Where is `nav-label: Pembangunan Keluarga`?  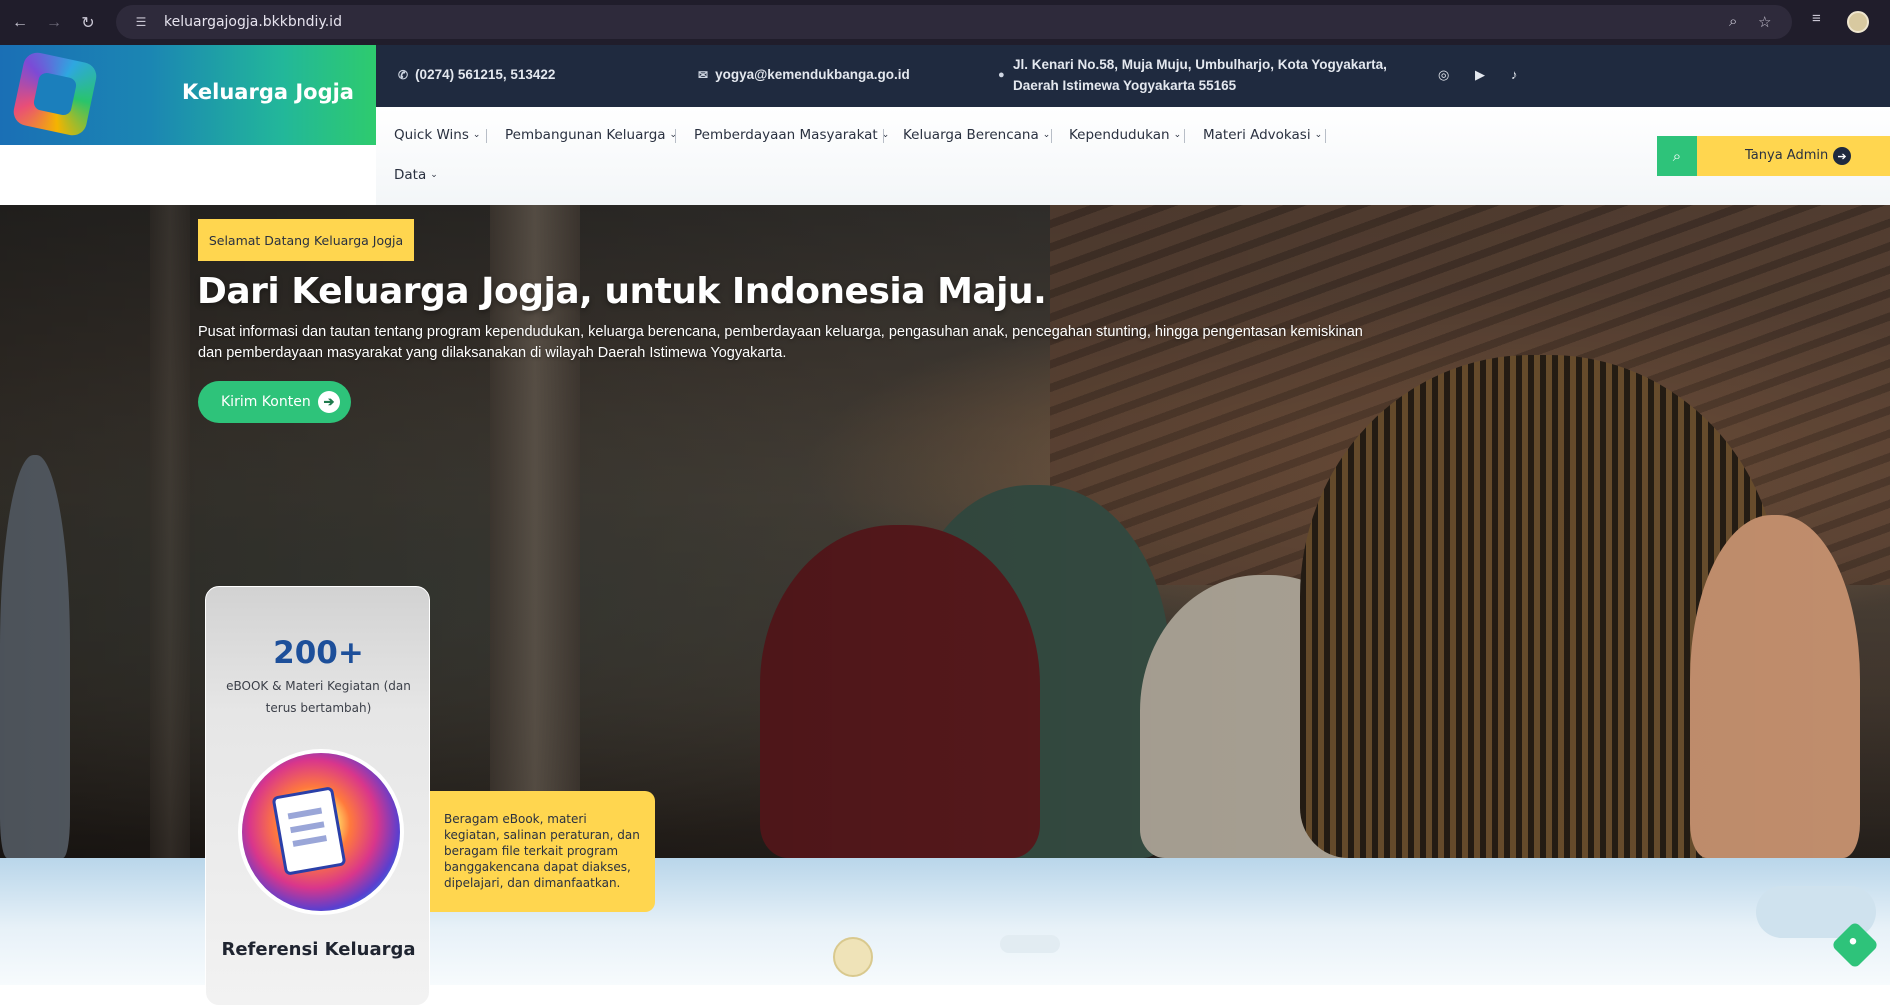
nav-label: Pembangunan Keluarga is located at coordinates (585, 135).